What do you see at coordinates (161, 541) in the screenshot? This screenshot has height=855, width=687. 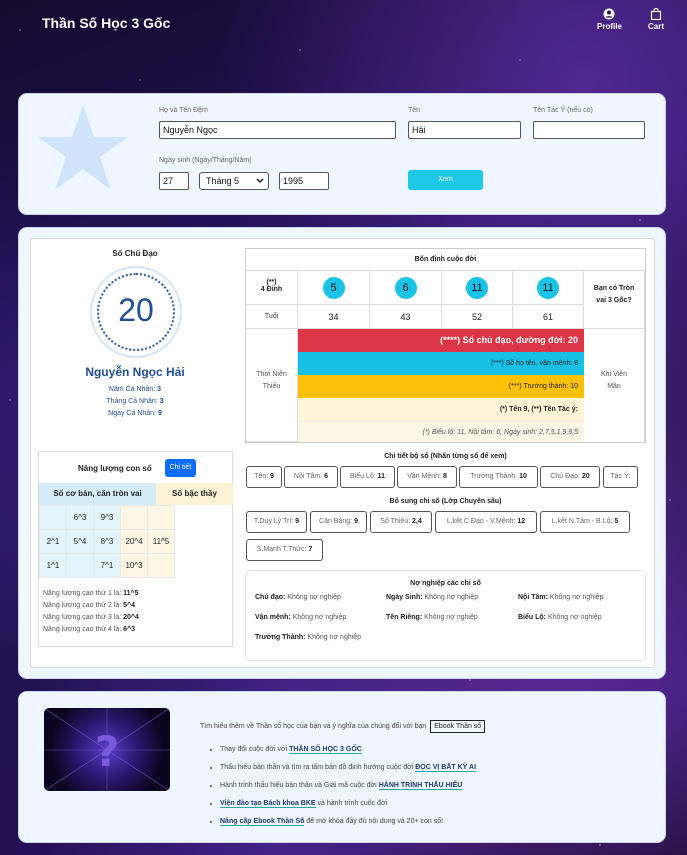 I see `grid-cell: 11^5` at bounding box center [161, 541].